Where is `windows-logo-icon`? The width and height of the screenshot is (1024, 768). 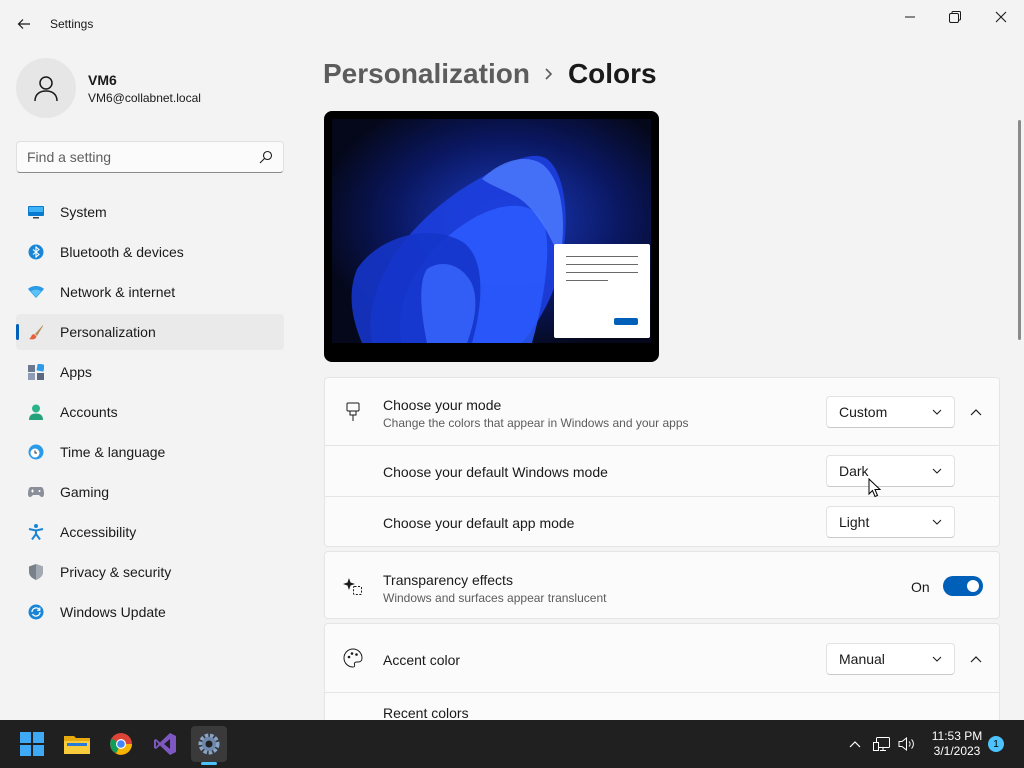 windows-logo-icon is located at coordinates (32, 744).